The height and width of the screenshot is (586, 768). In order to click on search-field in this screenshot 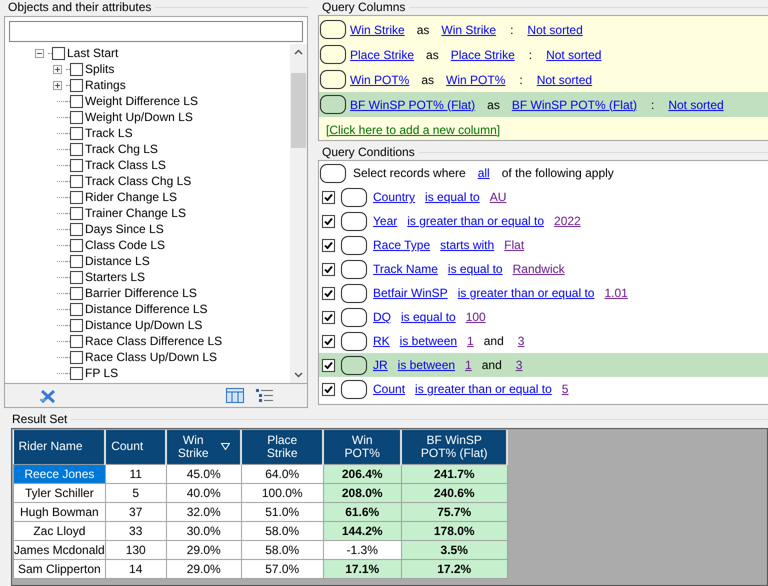, I will do `click(156, 31)`.